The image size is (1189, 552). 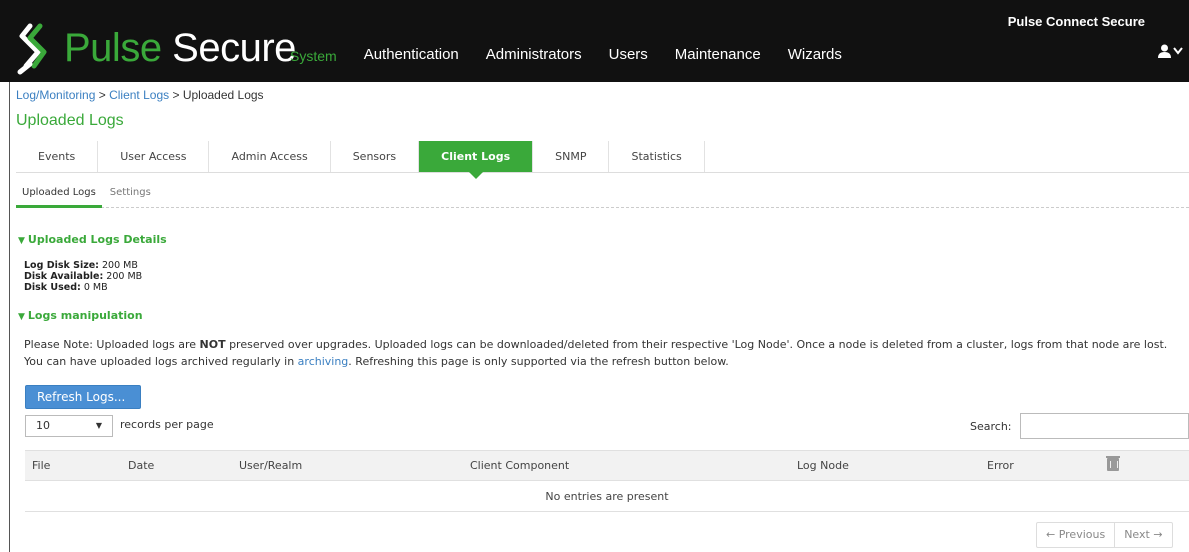 I want to click on column-header-error: Error, so click(x=1040, y=465).